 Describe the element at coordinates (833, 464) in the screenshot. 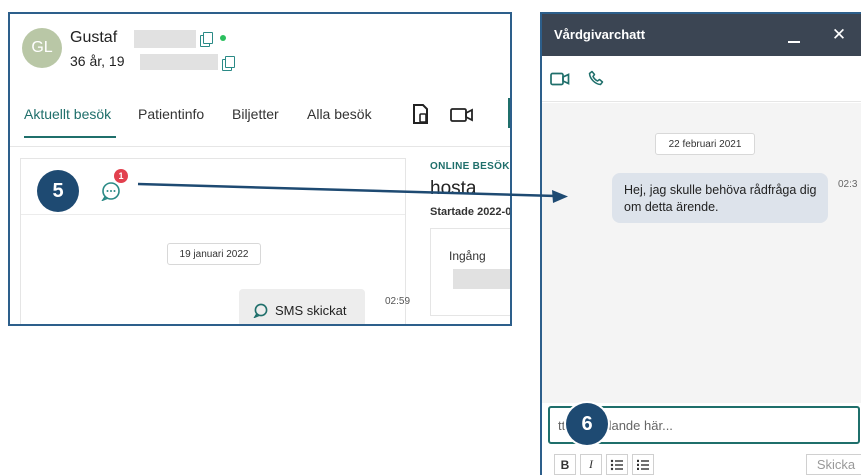

I see `send-button: Skicka` at that location.